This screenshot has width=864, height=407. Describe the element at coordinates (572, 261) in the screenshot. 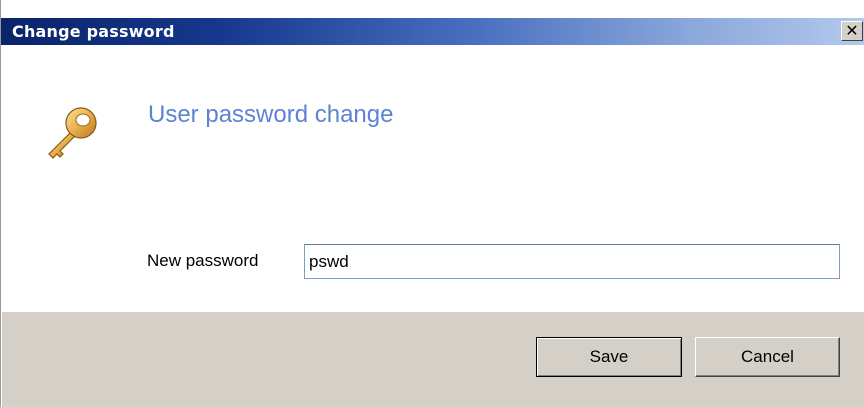

I see `new-password-input` at that location.